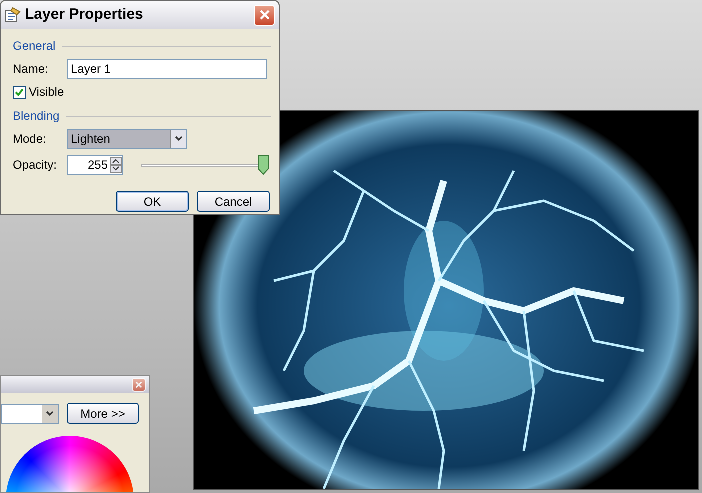 This screenshot has width=702, height=493. Describe the element at coordinates (31, 69) in the screenshot. I see `name-label: Name:` at that location.